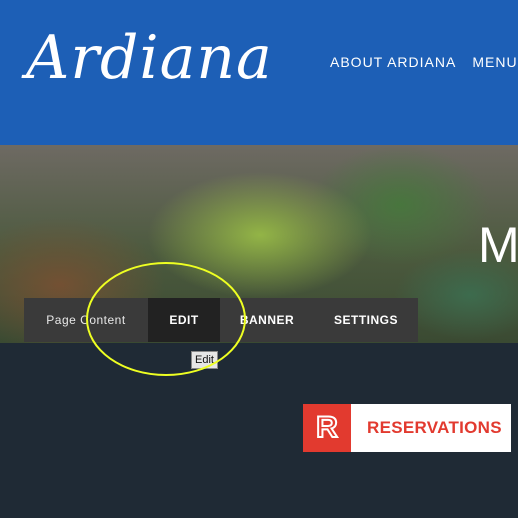  Describe the element at coordinates (184, 320) in the screenshot. I see `edit-button: EDIT` at that location.